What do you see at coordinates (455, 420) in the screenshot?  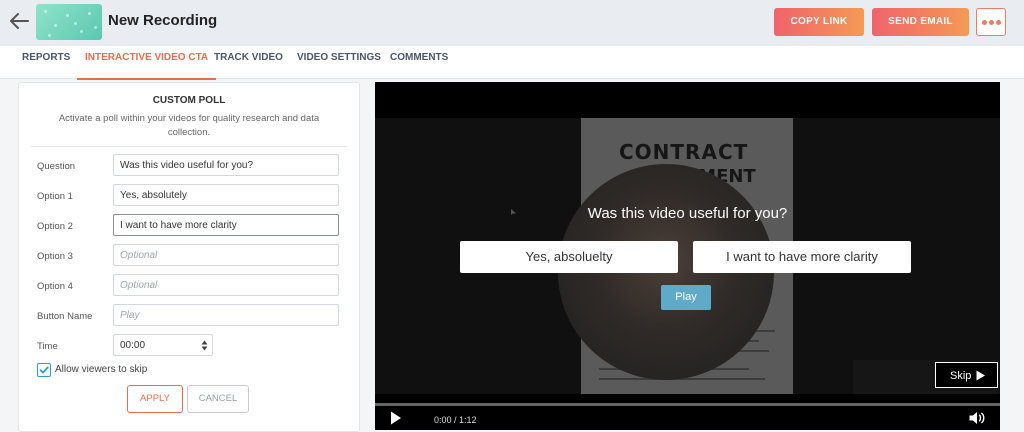 I see `video-time: 0:00 / 1:12` at bounding box center [455, 420].